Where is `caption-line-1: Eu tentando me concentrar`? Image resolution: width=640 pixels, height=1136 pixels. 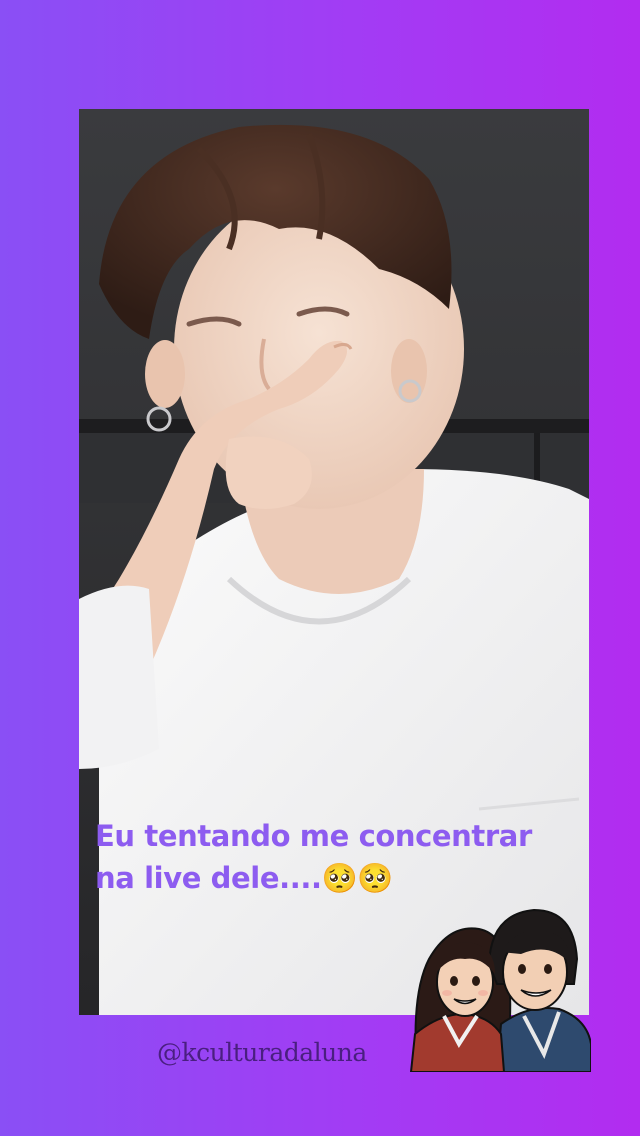
caption-line-1: Eu tentando me concentrar is located at coordinates (313, 836).